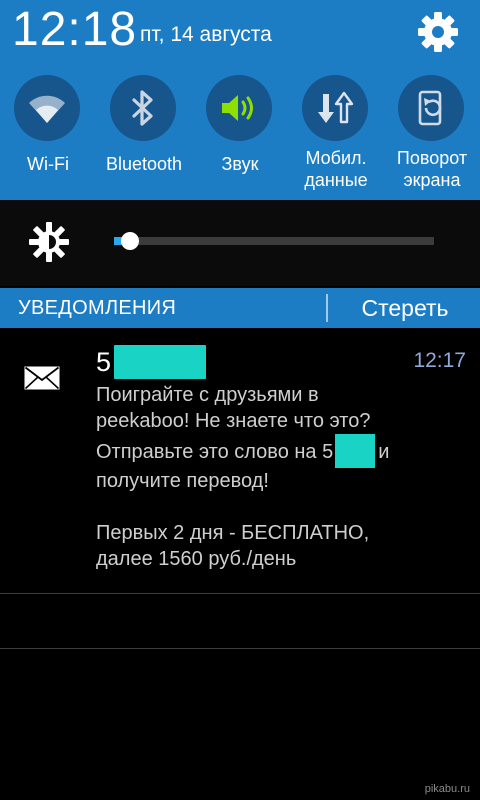  I want to click on notification-body-line: Поиграйте с друзьями в, so click(207, 395).